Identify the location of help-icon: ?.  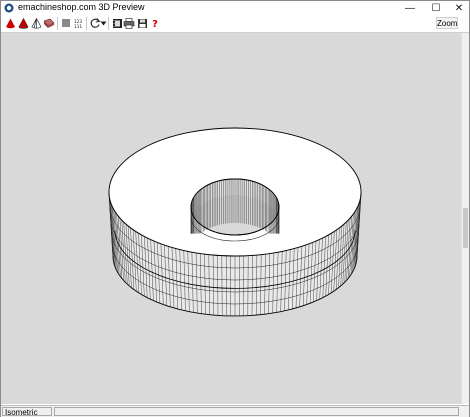
(155, 23).